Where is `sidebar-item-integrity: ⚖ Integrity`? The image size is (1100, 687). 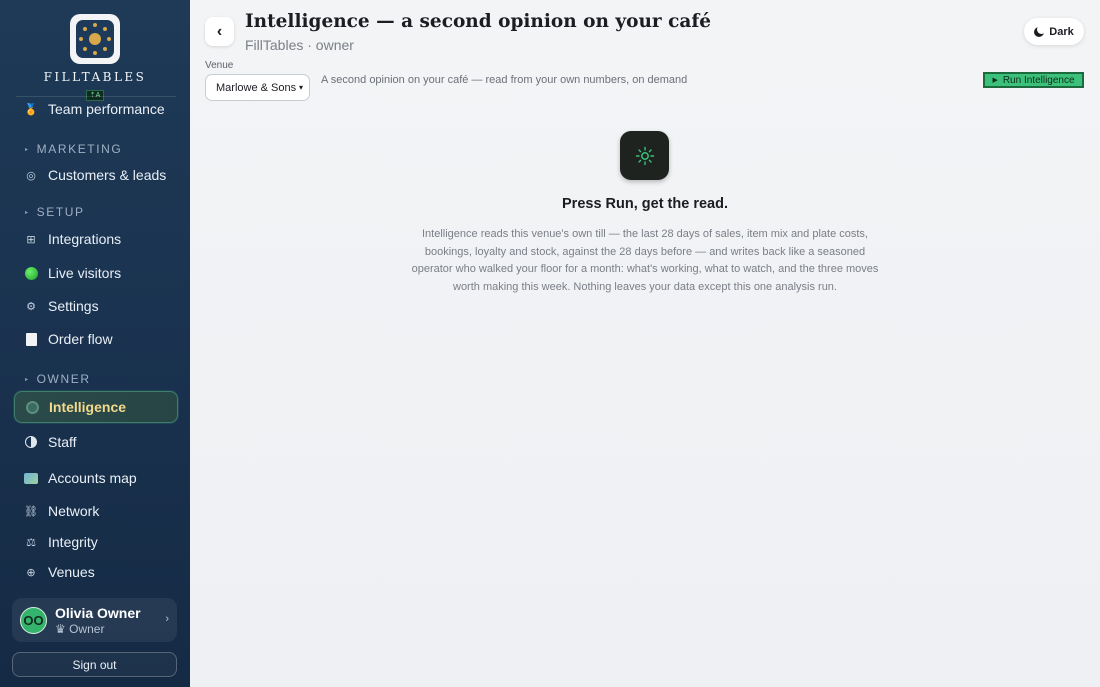 sidebar-item-integrity: ⚖ Integrity is located at coordinates (96, 542).